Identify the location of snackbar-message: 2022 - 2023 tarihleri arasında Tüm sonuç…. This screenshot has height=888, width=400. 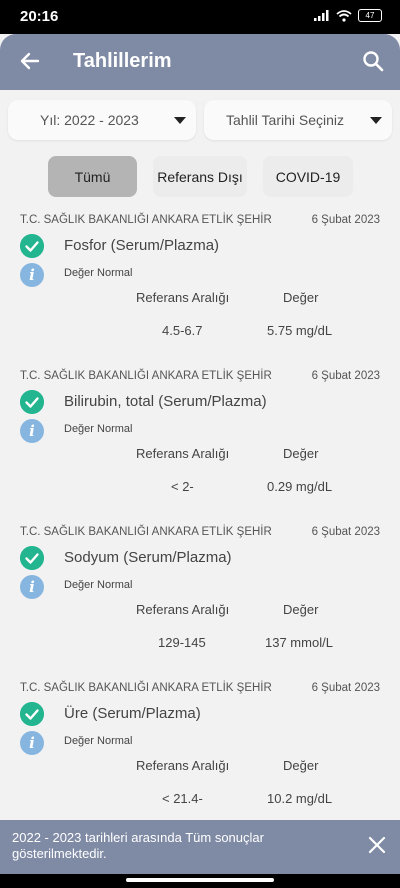
(138, 845).